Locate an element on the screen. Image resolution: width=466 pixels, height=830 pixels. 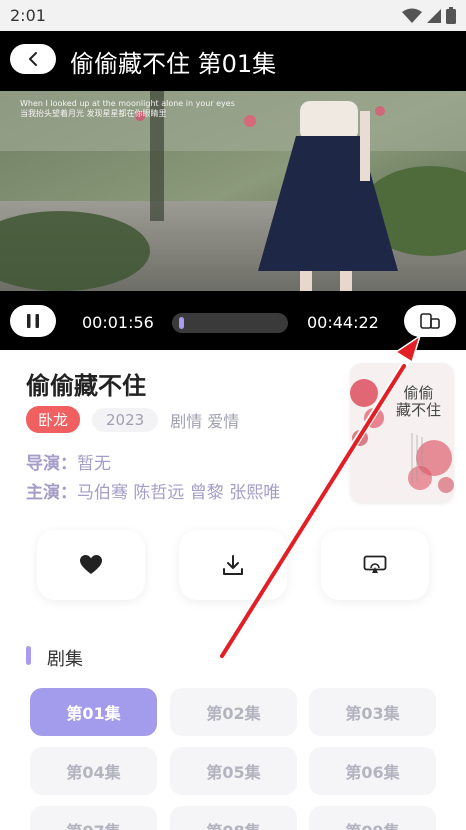
heart-icon is located at coordinates (91, 564).